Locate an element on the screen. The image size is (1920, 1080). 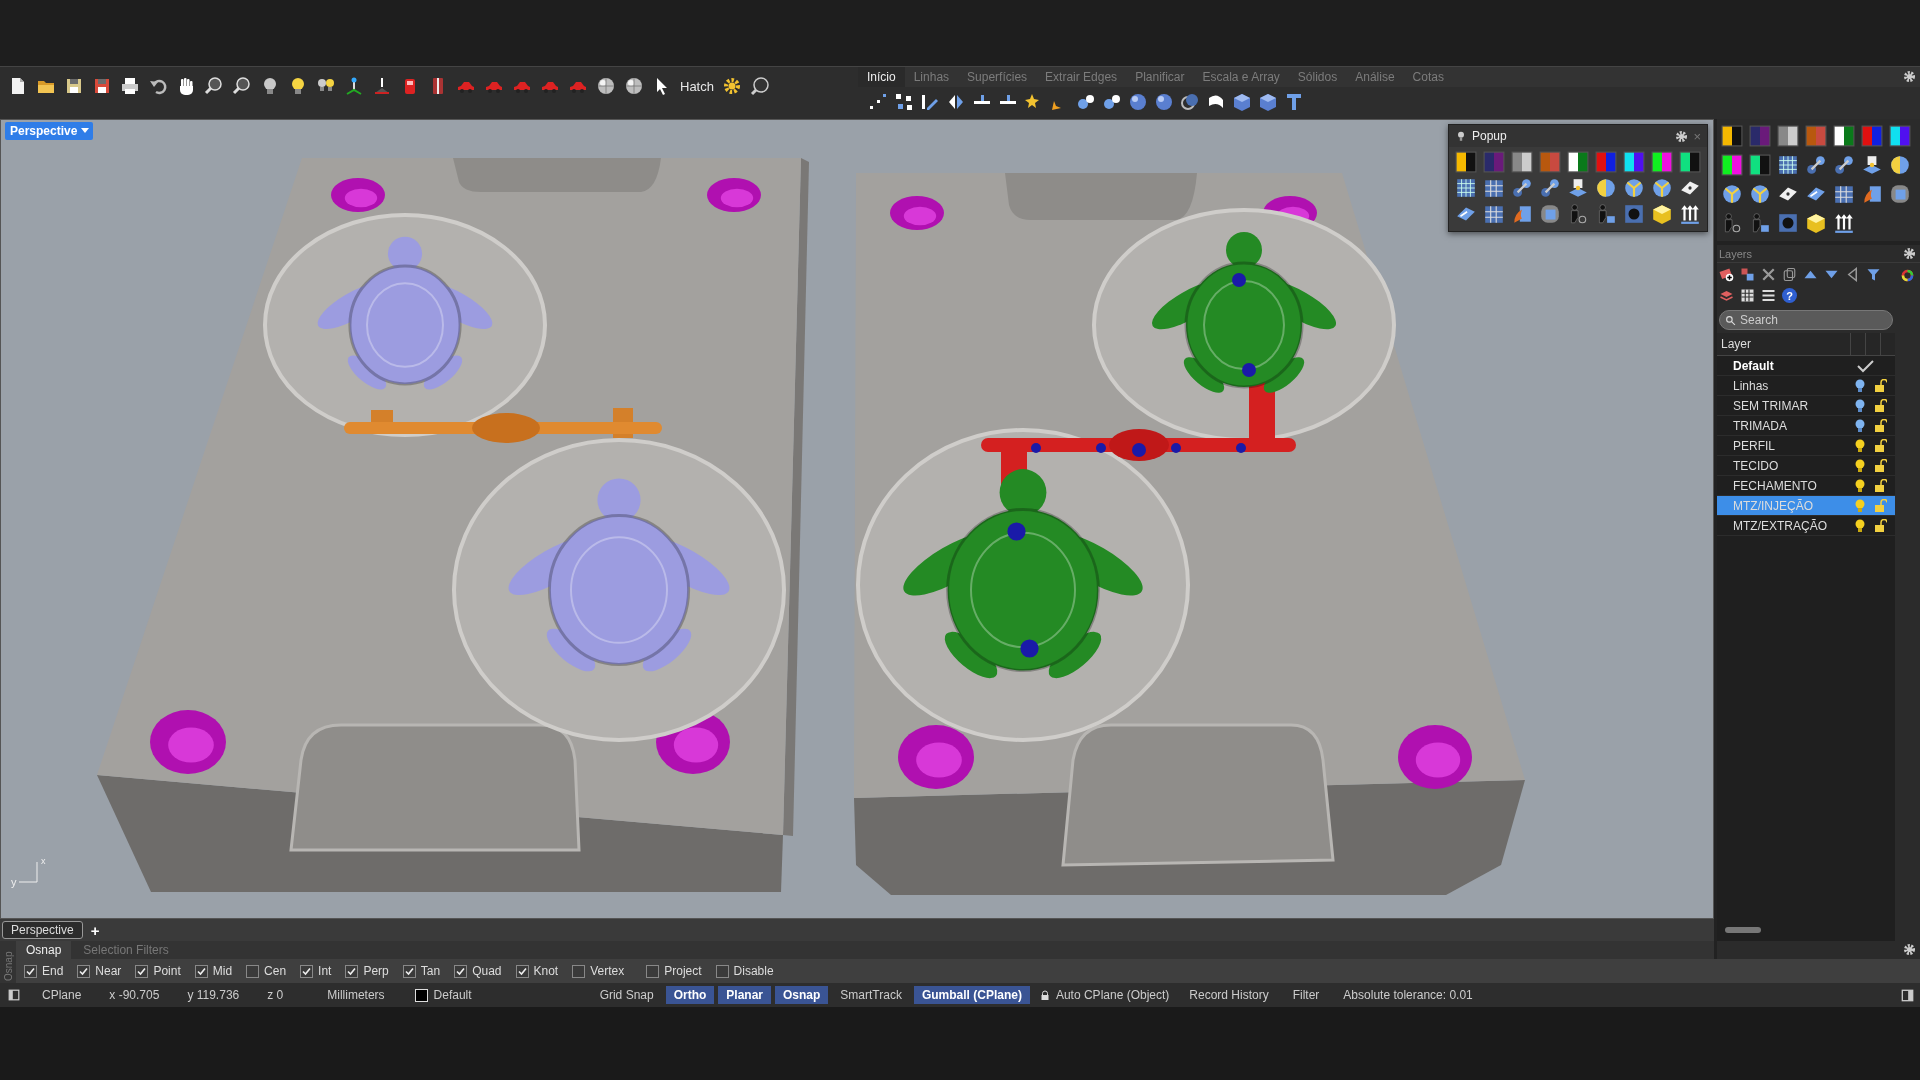
copy-icon is located at coordinates (1789, 274).